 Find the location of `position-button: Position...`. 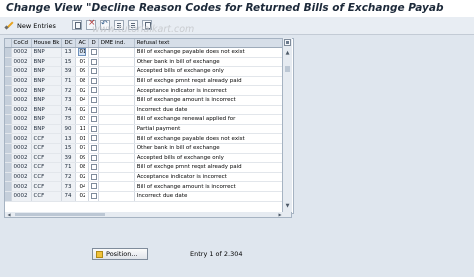

position-button: Position... is located at coordinates (120, 254).